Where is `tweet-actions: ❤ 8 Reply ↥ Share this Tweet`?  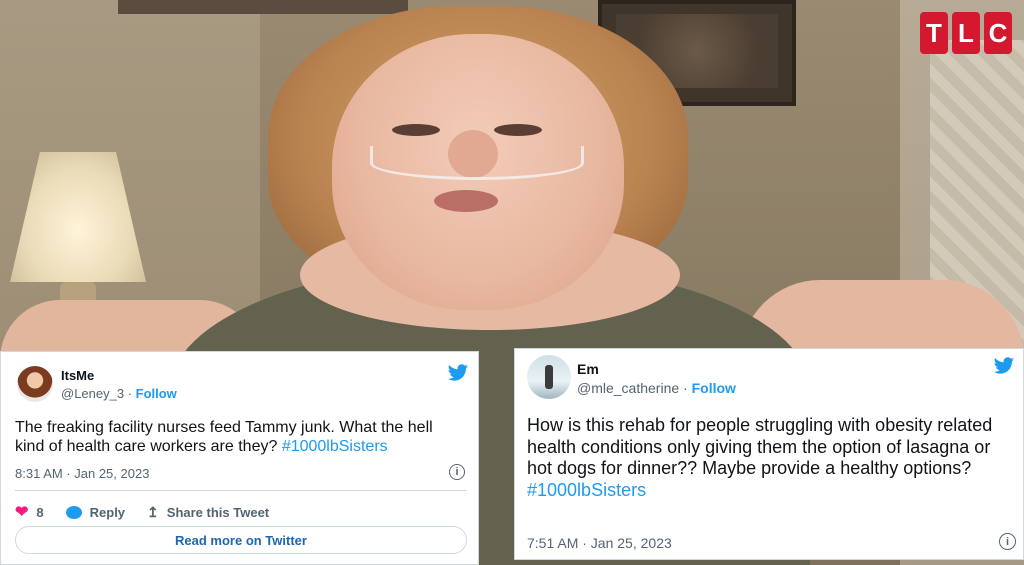
tweet-actions: ❤ 8 Reply ↥ Share this Tweet is located at coordinates (153, 512).